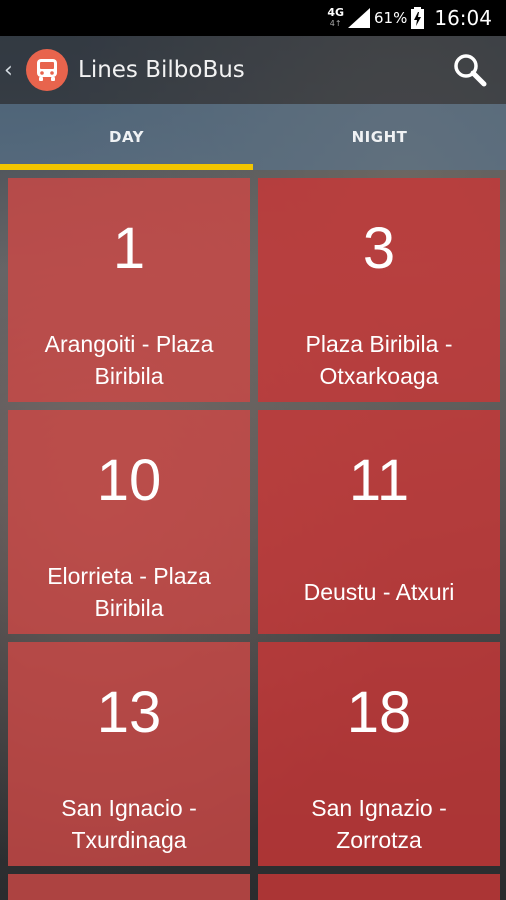 Image resolution: width=506 pixels, height=900 pixels. I want to click on clock: 16:04, so click(463, 18).